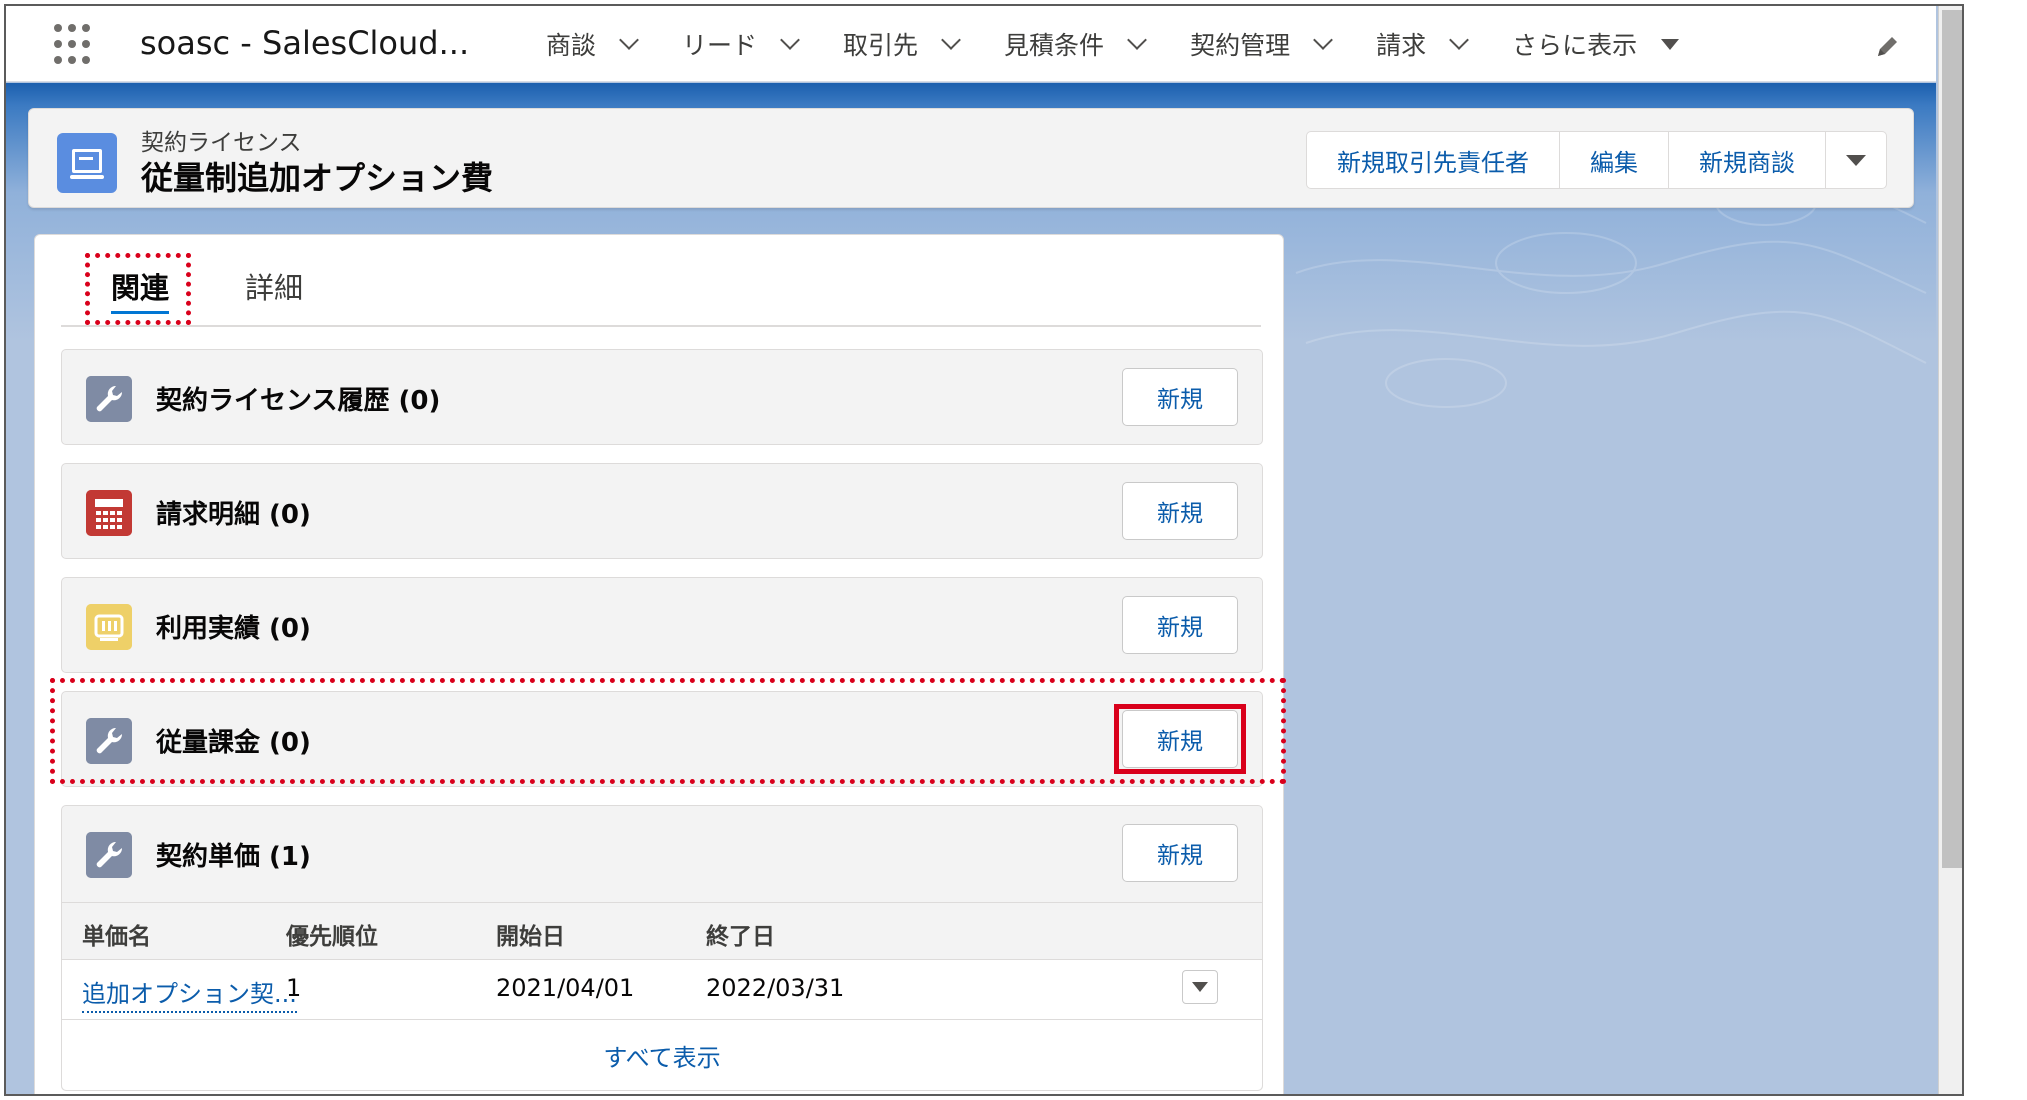 The image size is (2027, 1100). I want to click on nav-item-label: 見積条件, so click(1054, 45).